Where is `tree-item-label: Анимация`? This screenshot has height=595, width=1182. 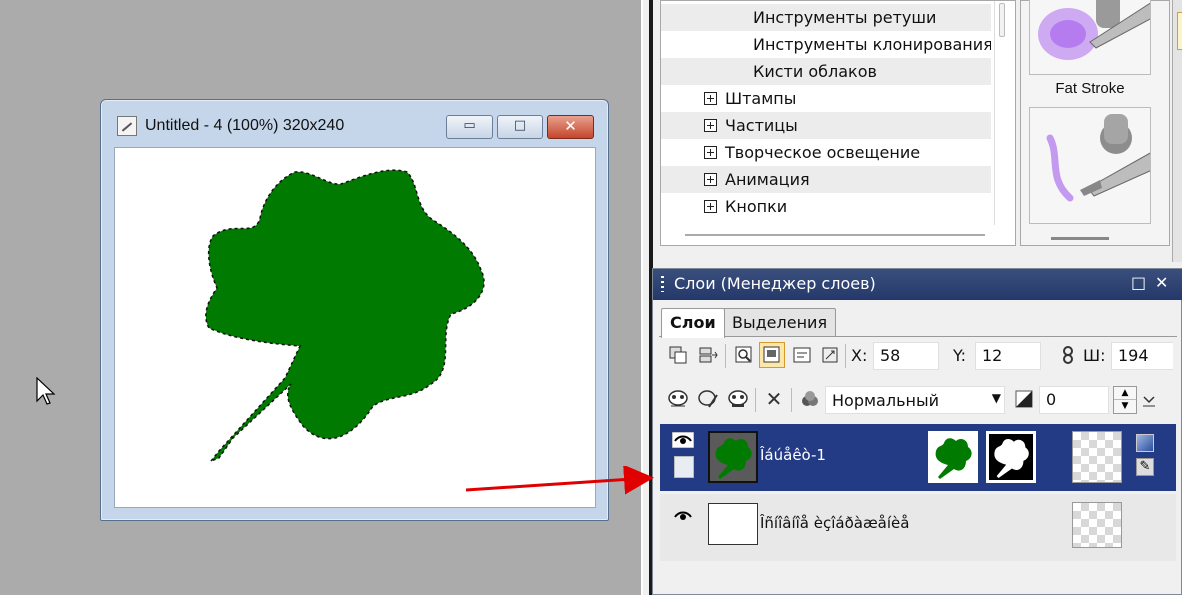 tree-item-label: Анимация is located at coordinates (767, 179).